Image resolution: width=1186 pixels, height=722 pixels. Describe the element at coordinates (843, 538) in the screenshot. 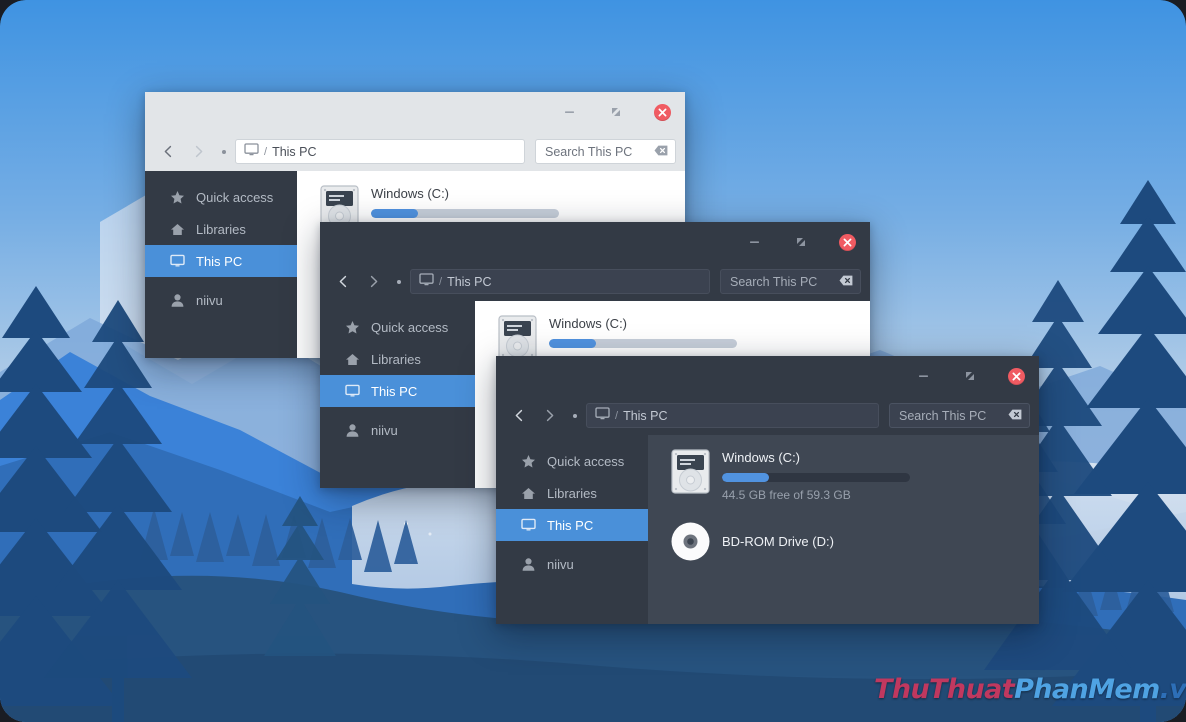

I see `drive-item-bd-rom: BD-ROM Drive (D:)` at that location.